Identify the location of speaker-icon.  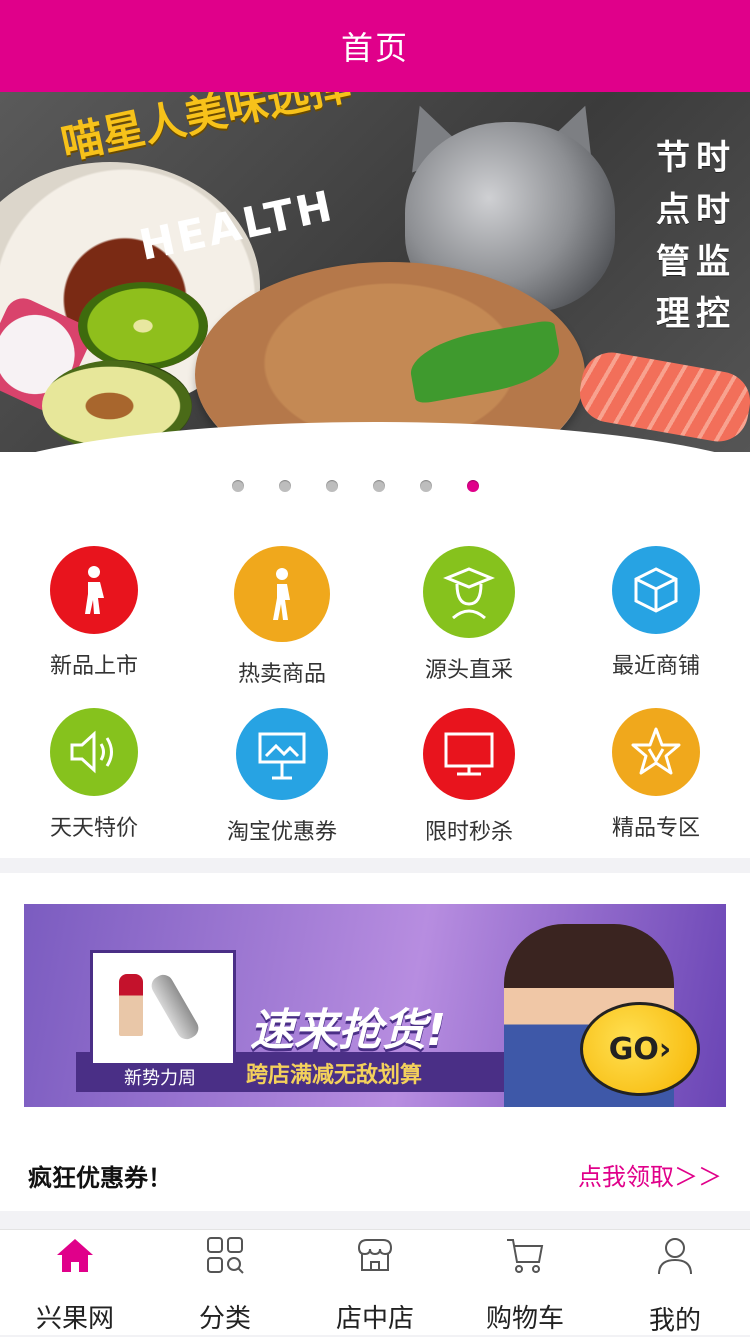
(94, 752).